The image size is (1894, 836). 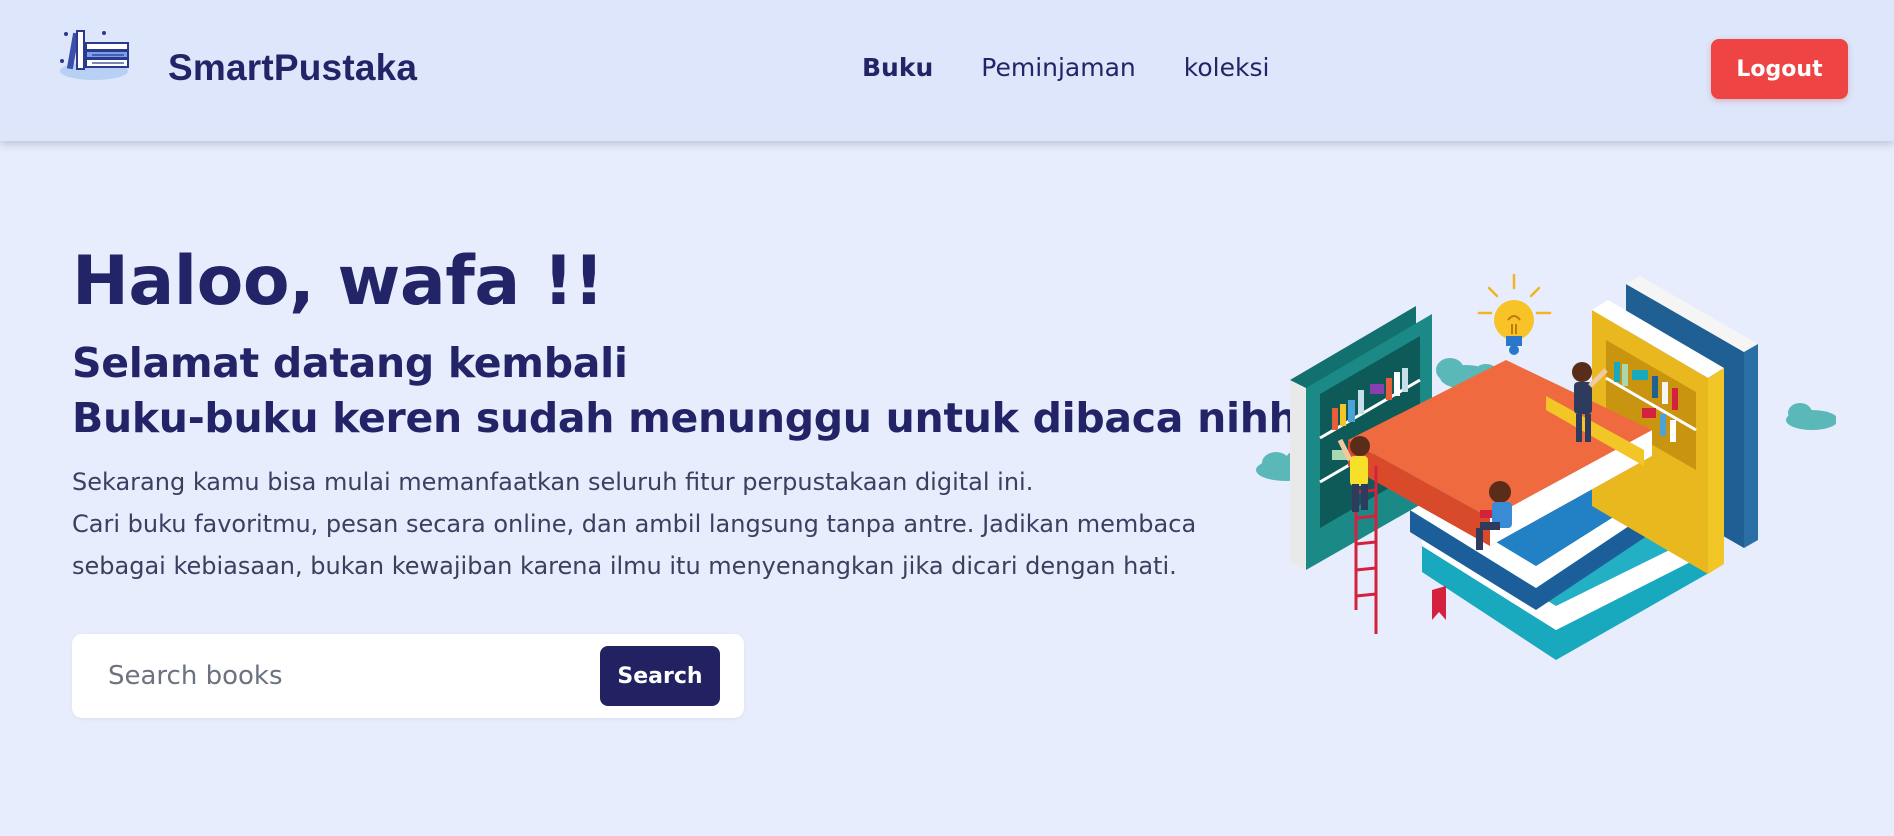 What do you see at coordinates (350, 363) in the screenshot?
I see `welcome-line-1: Selamat datang kembali` at bounding box center [350, 363].